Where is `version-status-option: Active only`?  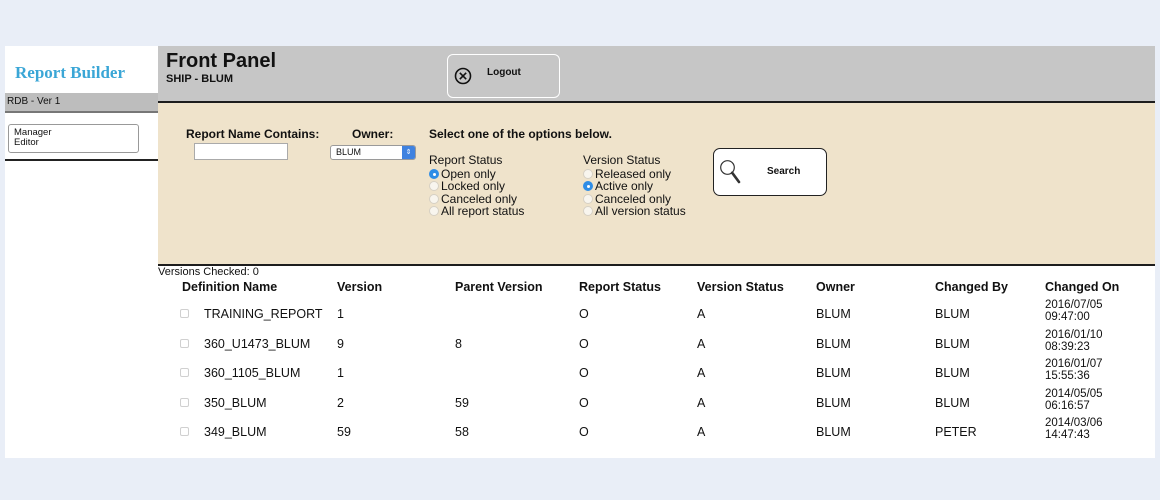
version-status-option: Active only is located at coordinates (634, 186).